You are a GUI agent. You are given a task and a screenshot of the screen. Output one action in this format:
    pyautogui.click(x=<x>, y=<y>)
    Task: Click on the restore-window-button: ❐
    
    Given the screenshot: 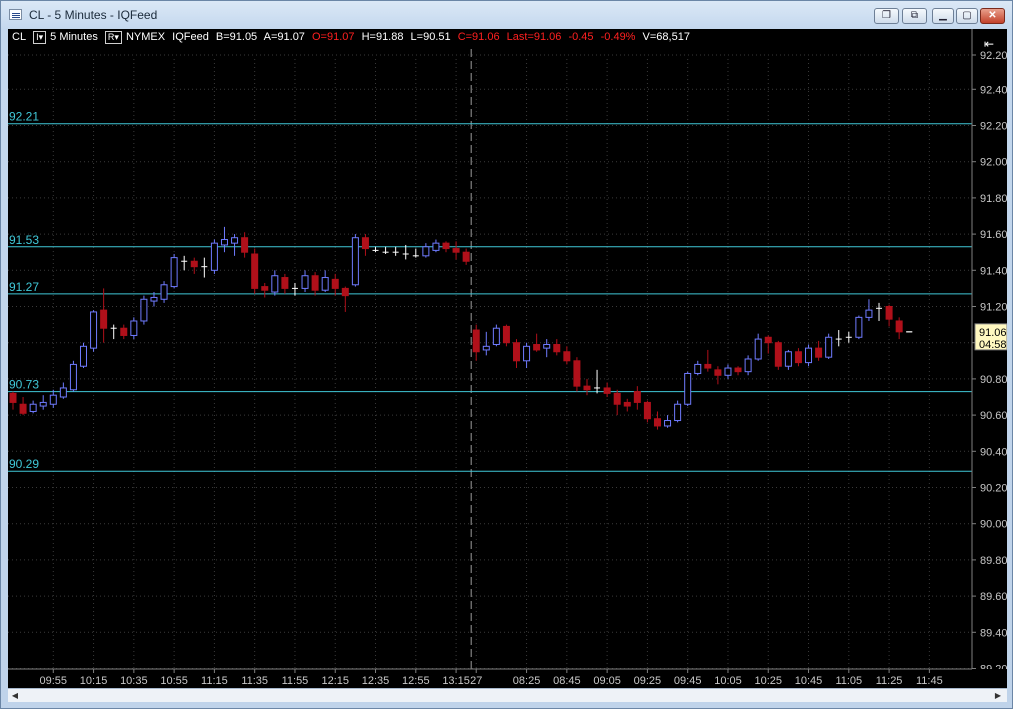 What is the action you would take?
    pyautogui.click(x=886, y=16)
    